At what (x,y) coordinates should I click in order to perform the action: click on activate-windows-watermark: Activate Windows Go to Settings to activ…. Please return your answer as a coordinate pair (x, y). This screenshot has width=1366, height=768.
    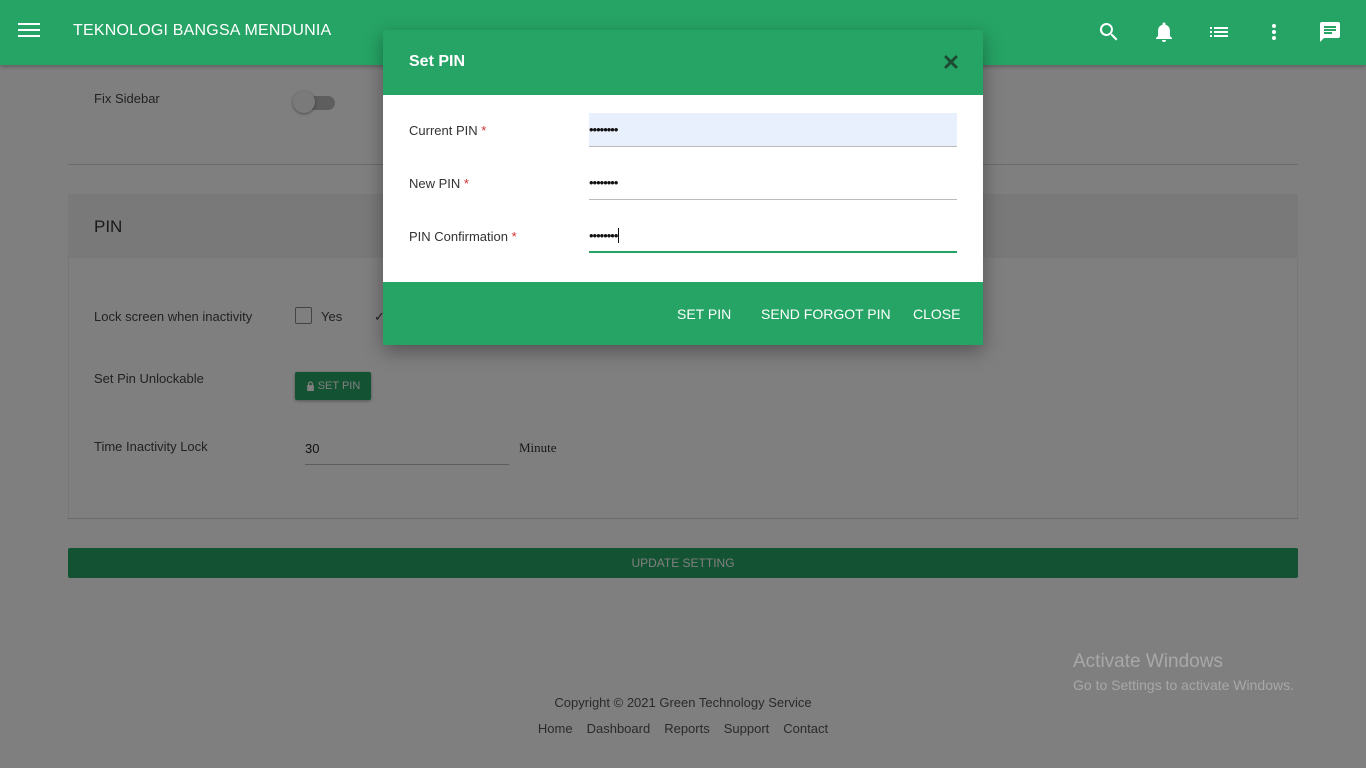
    Looking at the image, I should click on (1183, 672).